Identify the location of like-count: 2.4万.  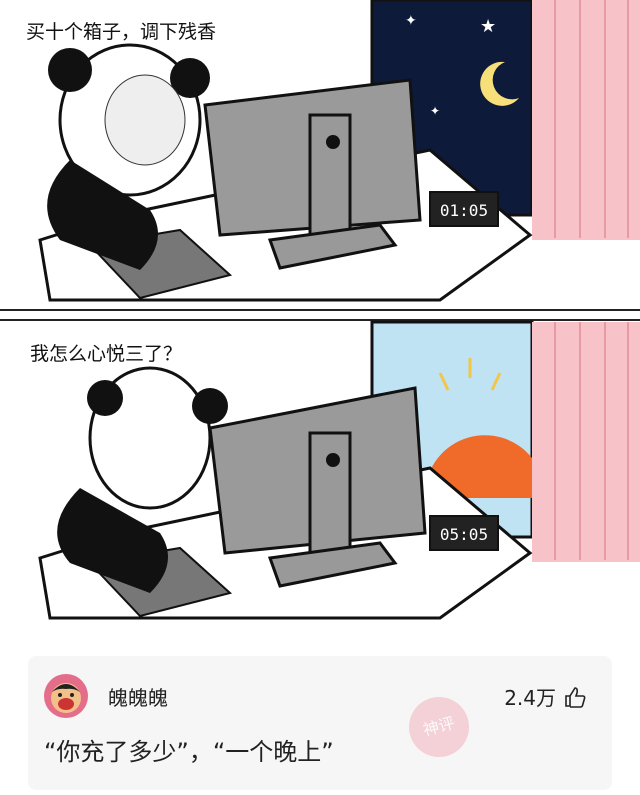
(530, 698).